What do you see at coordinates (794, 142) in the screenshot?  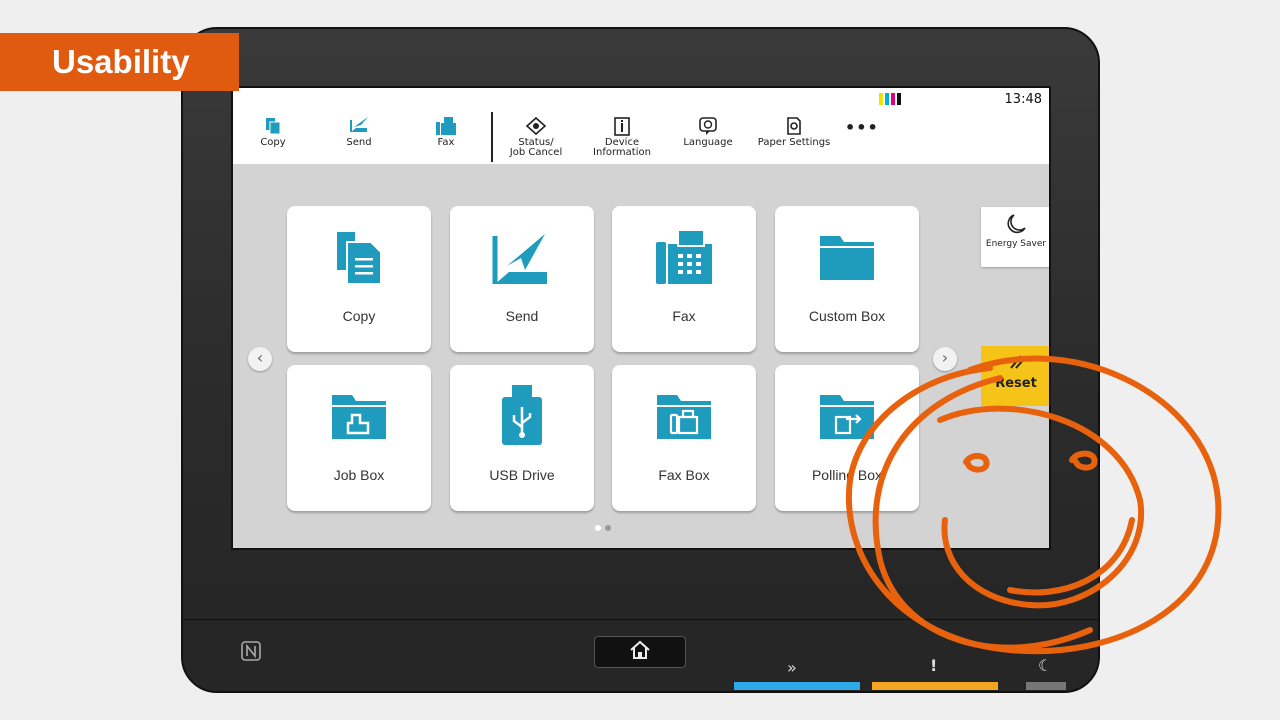 I see `paper-settings-label: Paper Settings` at bounding box center [794, 142].